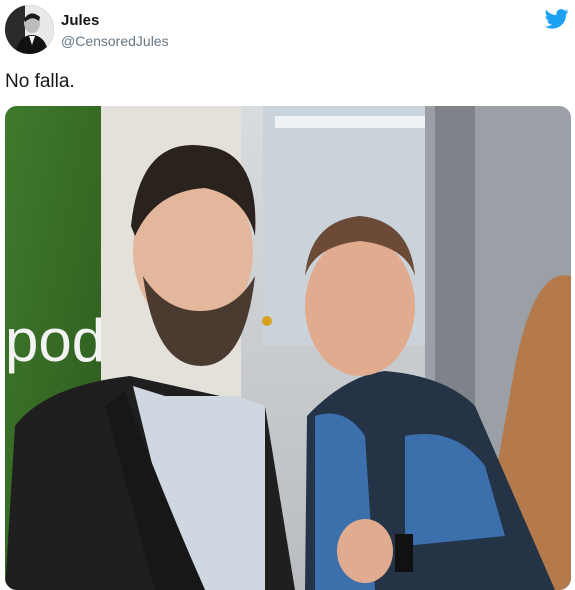  I want to click on tweet-text: No falla., so click(40, 81).